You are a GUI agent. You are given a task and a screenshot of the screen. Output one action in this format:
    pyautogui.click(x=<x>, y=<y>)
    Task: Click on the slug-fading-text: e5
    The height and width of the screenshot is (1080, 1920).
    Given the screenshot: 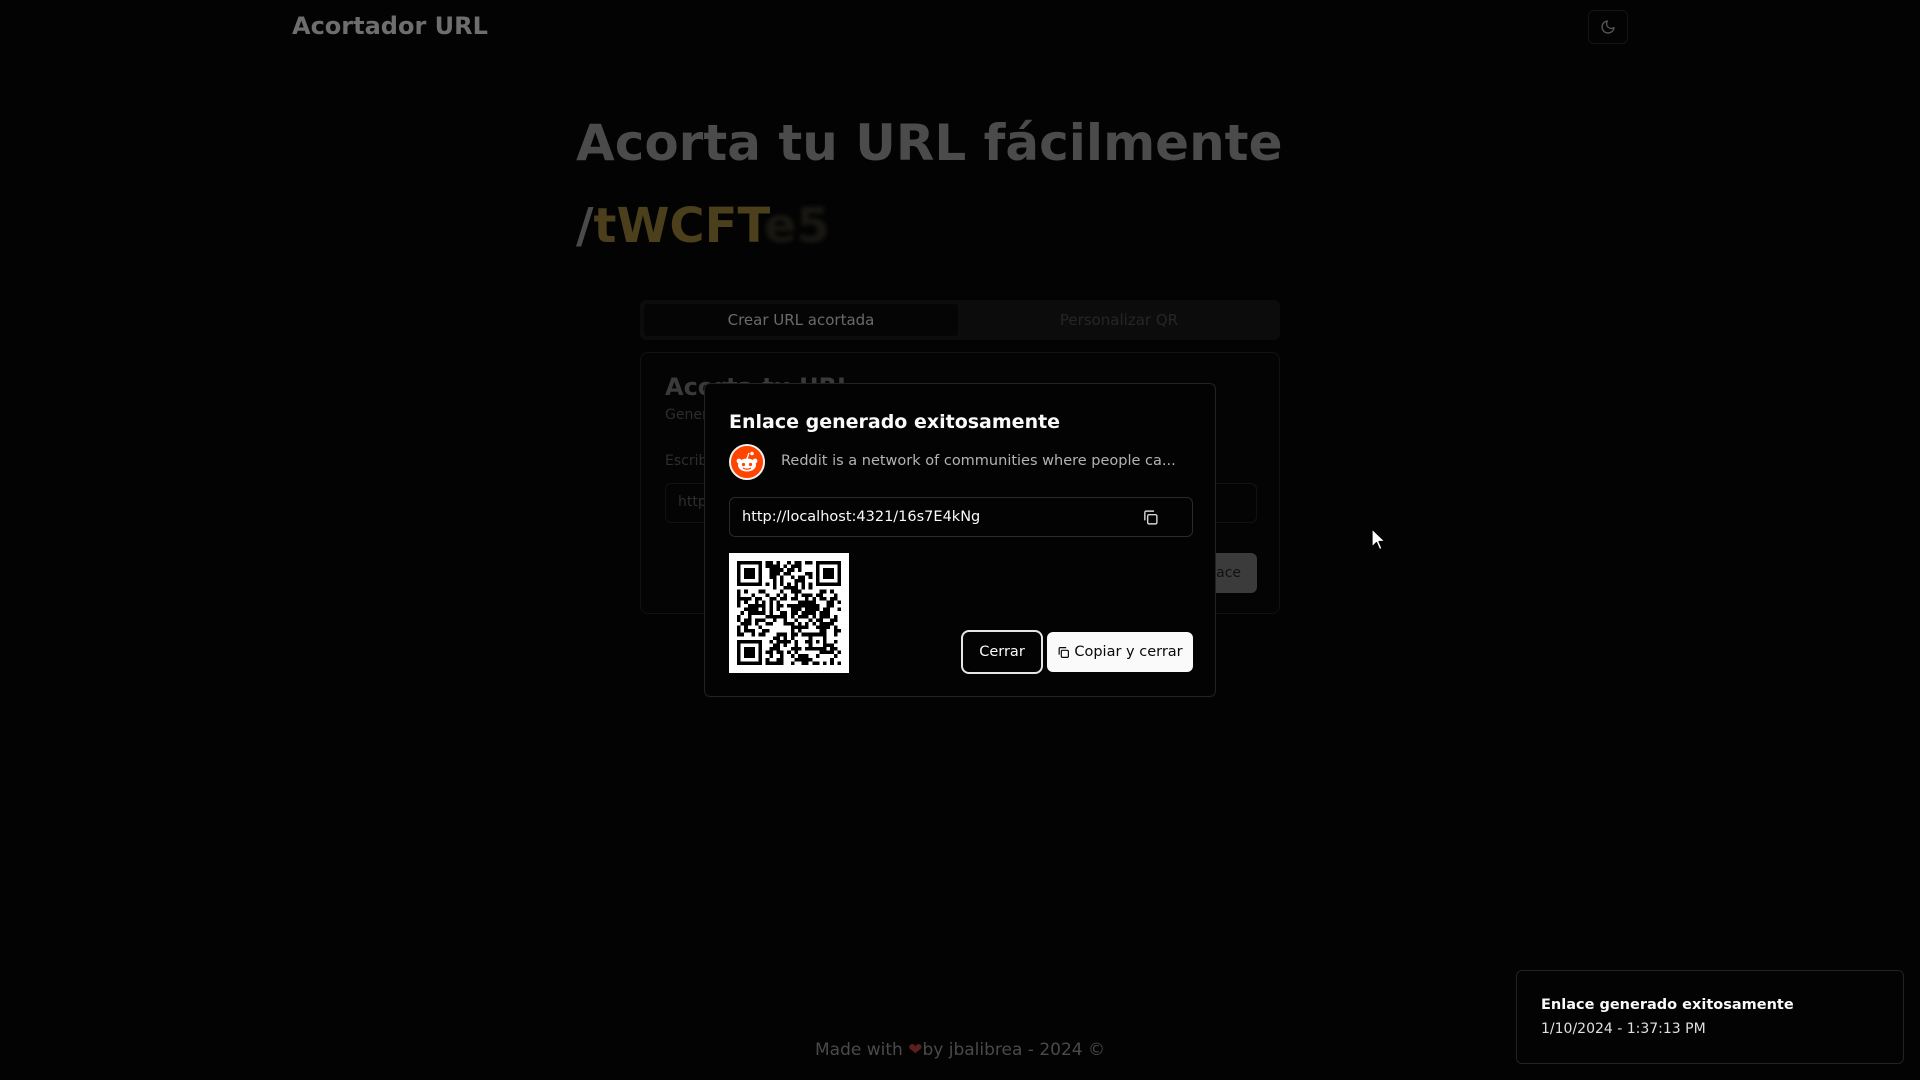 What is the action you would take?
    pyautogui.click(x=796, y=226)
    